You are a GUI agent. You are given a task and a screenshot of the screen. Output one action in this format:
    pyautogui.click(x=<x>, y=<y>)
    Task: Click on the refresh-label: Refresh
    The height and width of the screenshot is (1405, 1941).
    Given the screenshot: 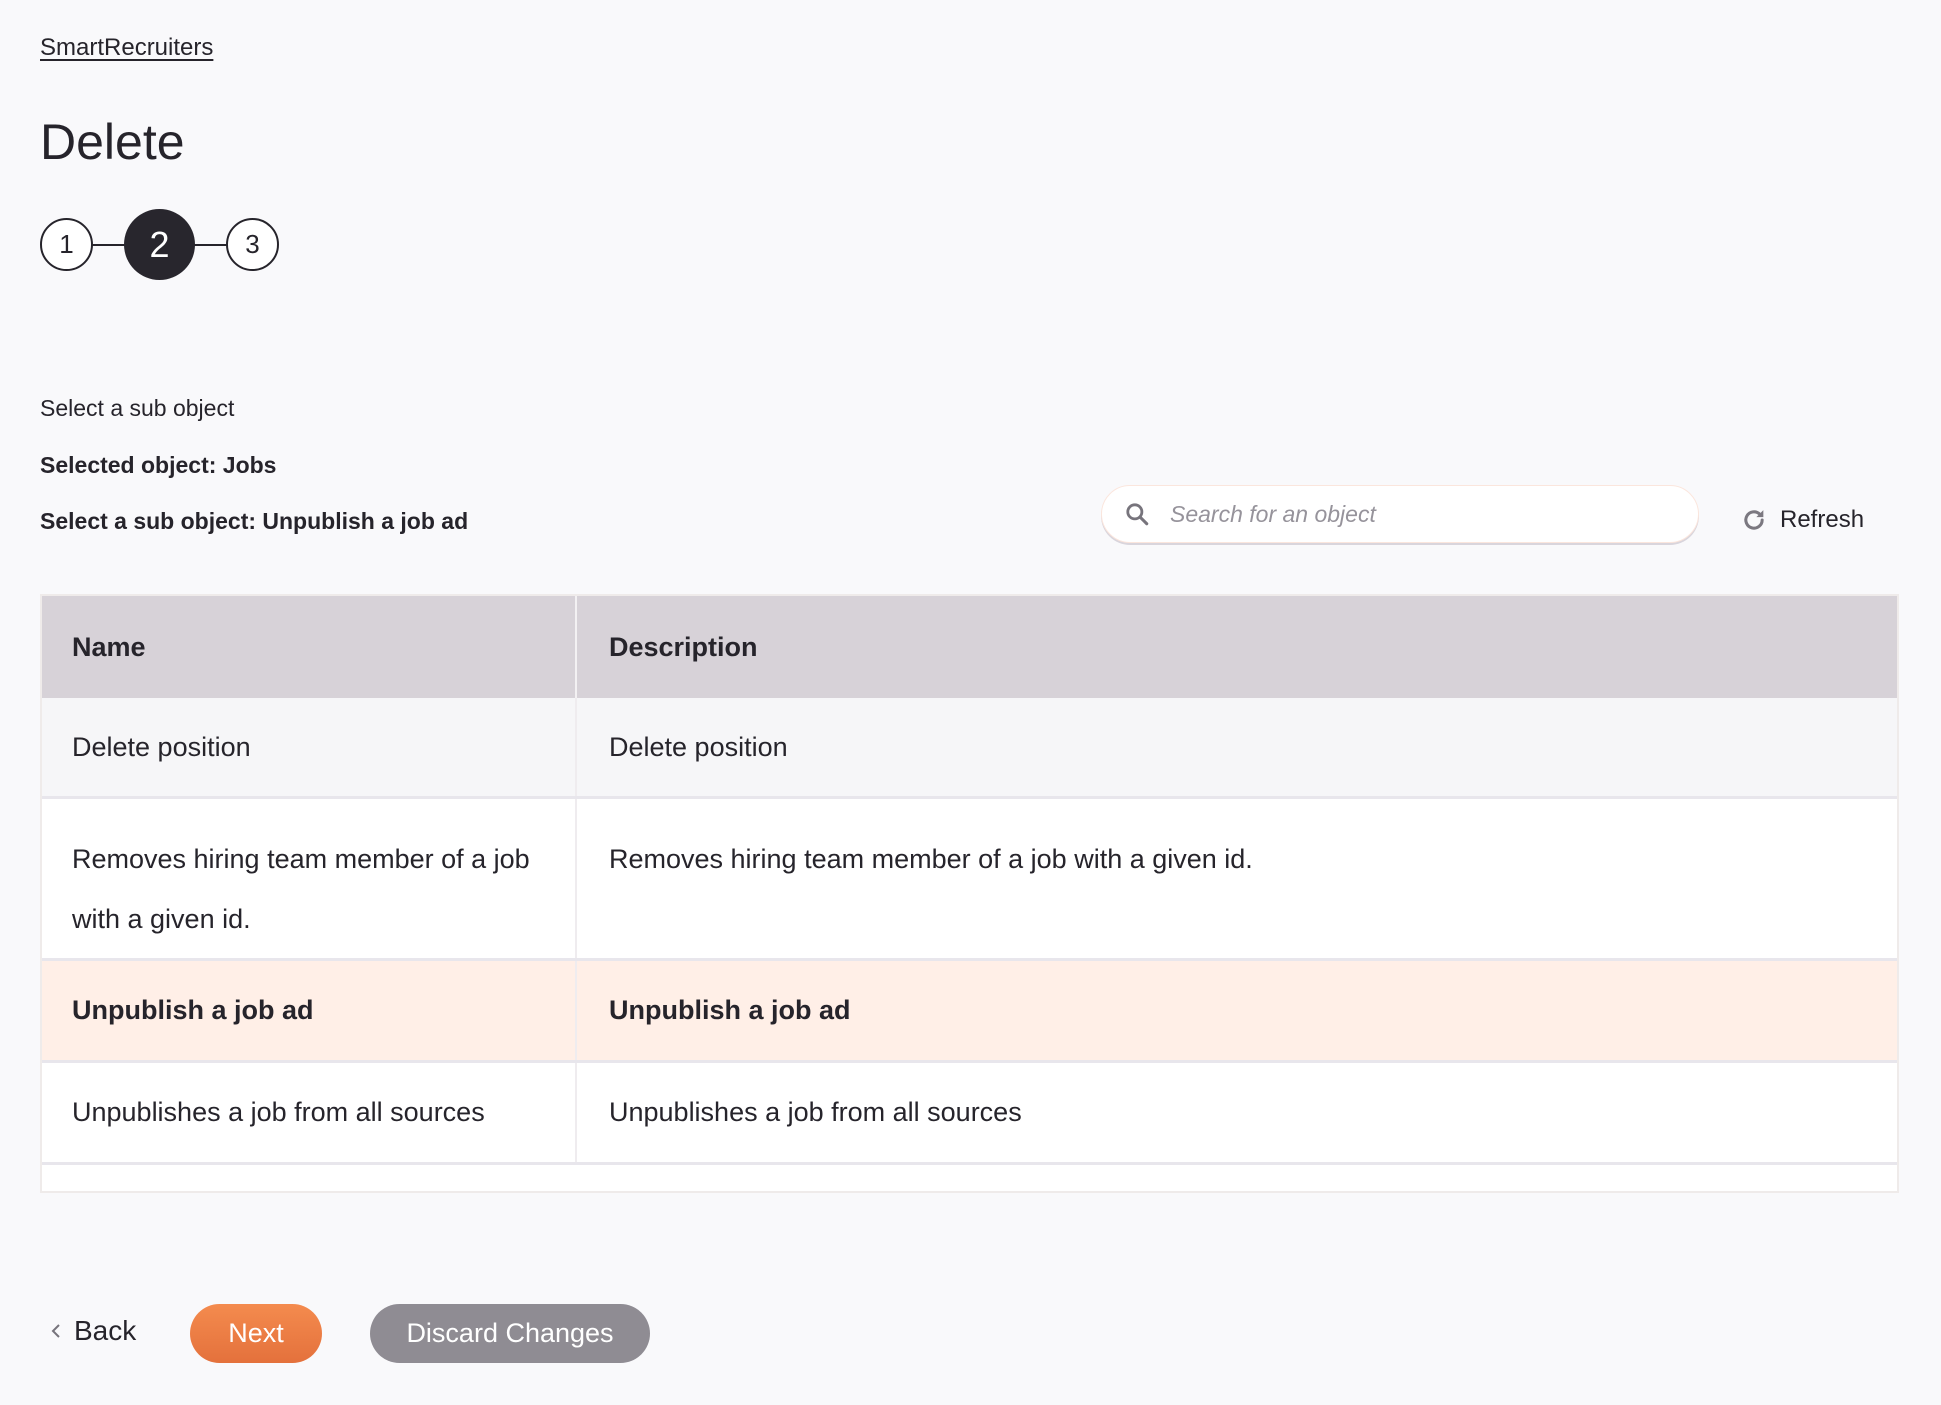 What is the action you would take?
    pyautogui.click(x=1822, y=519)
    